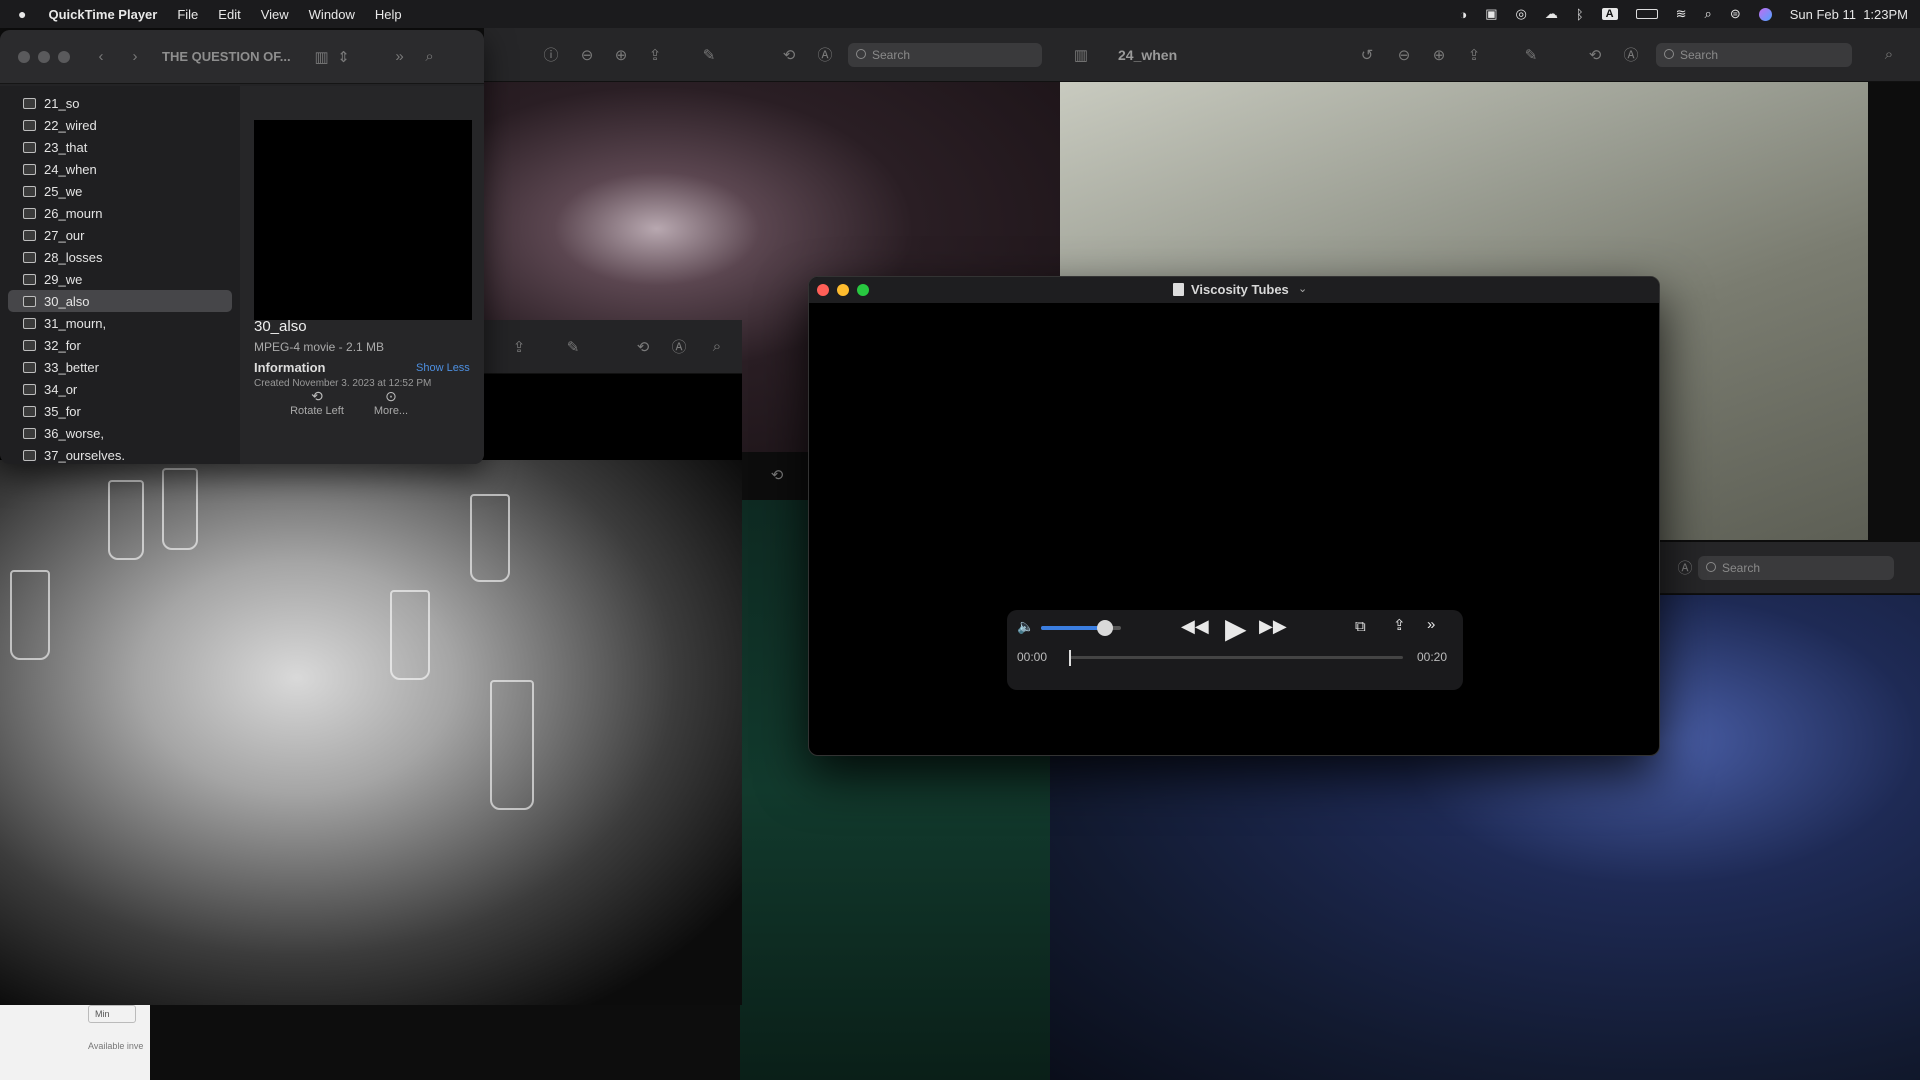  What do you see at coordinates (1025, 626) in the screenshot?
I see `volume-icon: 🔈` at bounding box center [1025, 626].